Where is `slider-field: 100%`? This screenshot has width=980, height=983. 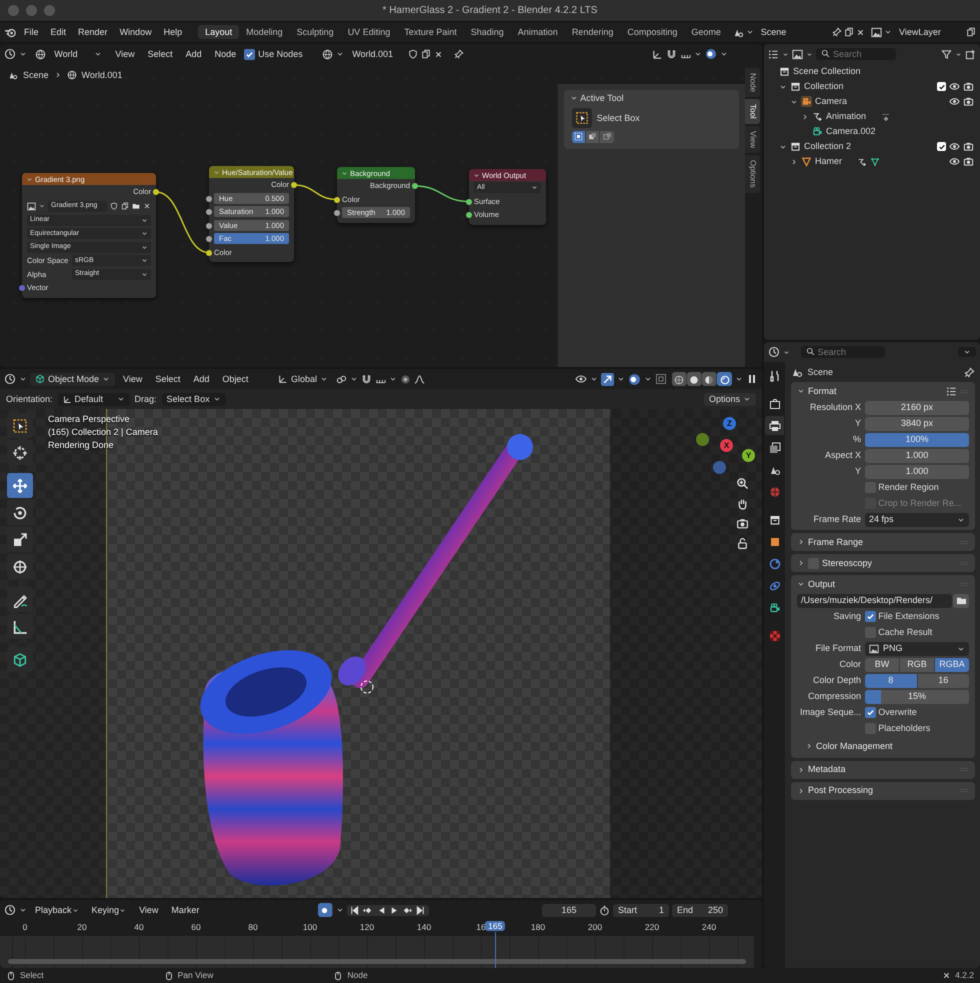
slider-field: 100% is located at coordinates (917, 439).